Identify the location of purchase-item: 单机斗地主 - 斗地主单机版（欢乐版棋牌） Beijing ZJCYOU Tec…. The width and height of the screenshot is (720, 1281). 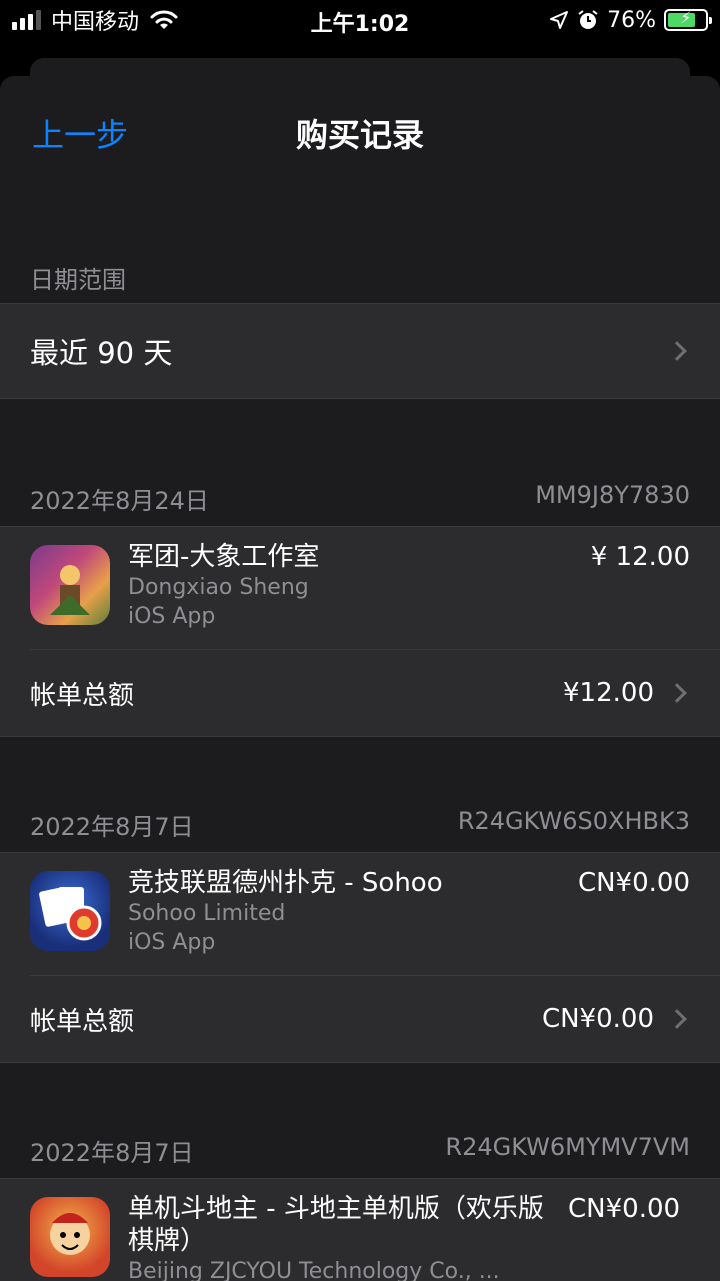
(360, 1230).